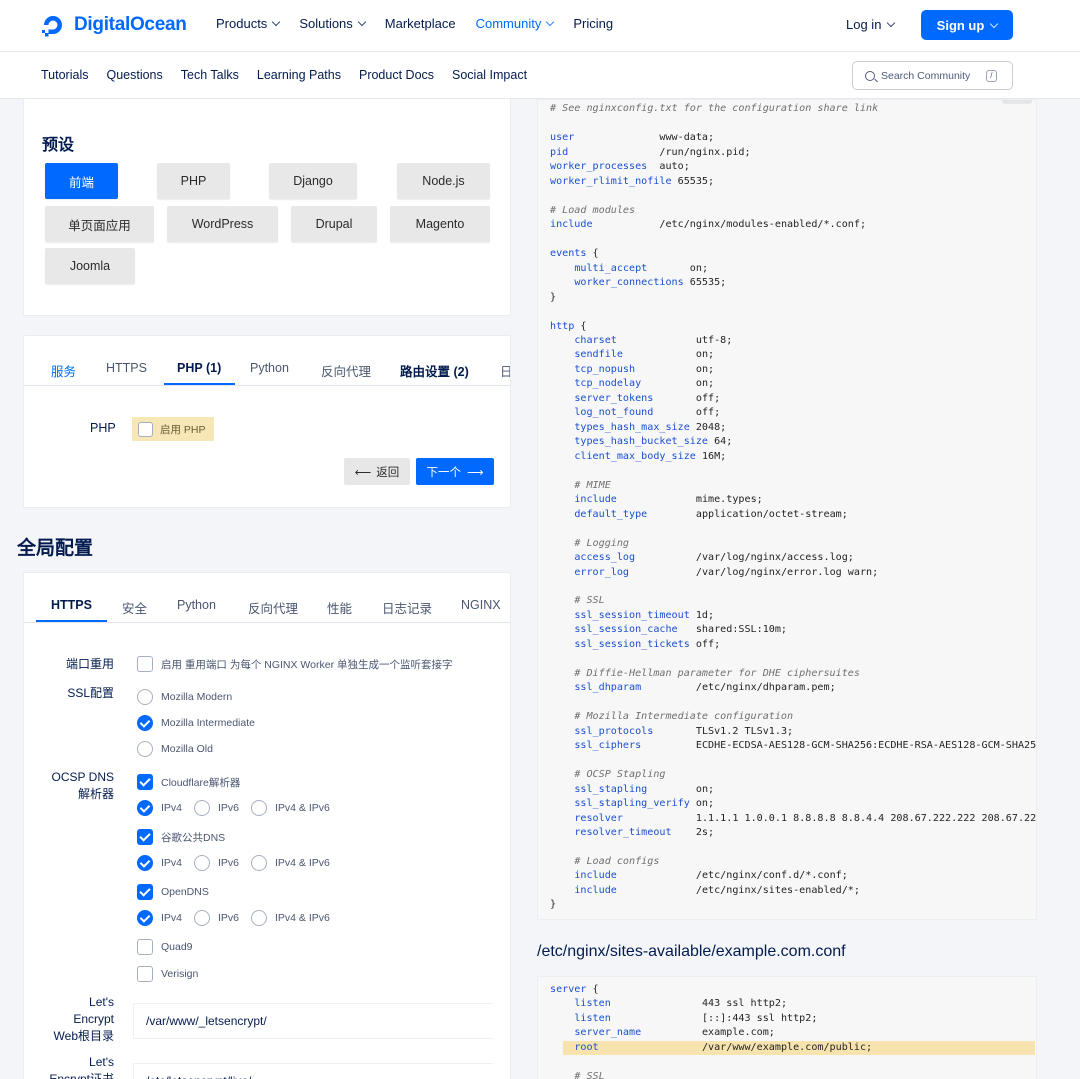 The height and width of the screenshot is (1079, 1080). Describe the element at coordinates (113, 25) in the screenshot. I see `brand-logo: DigitalOcean` at that location.